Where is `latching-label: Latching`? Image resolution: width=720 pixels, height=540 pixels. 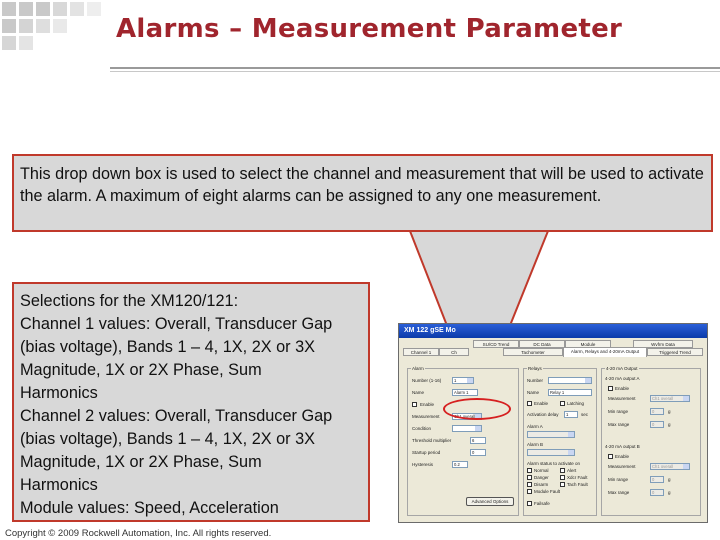 latching-label: Latching is located at coordinates (576, 403).